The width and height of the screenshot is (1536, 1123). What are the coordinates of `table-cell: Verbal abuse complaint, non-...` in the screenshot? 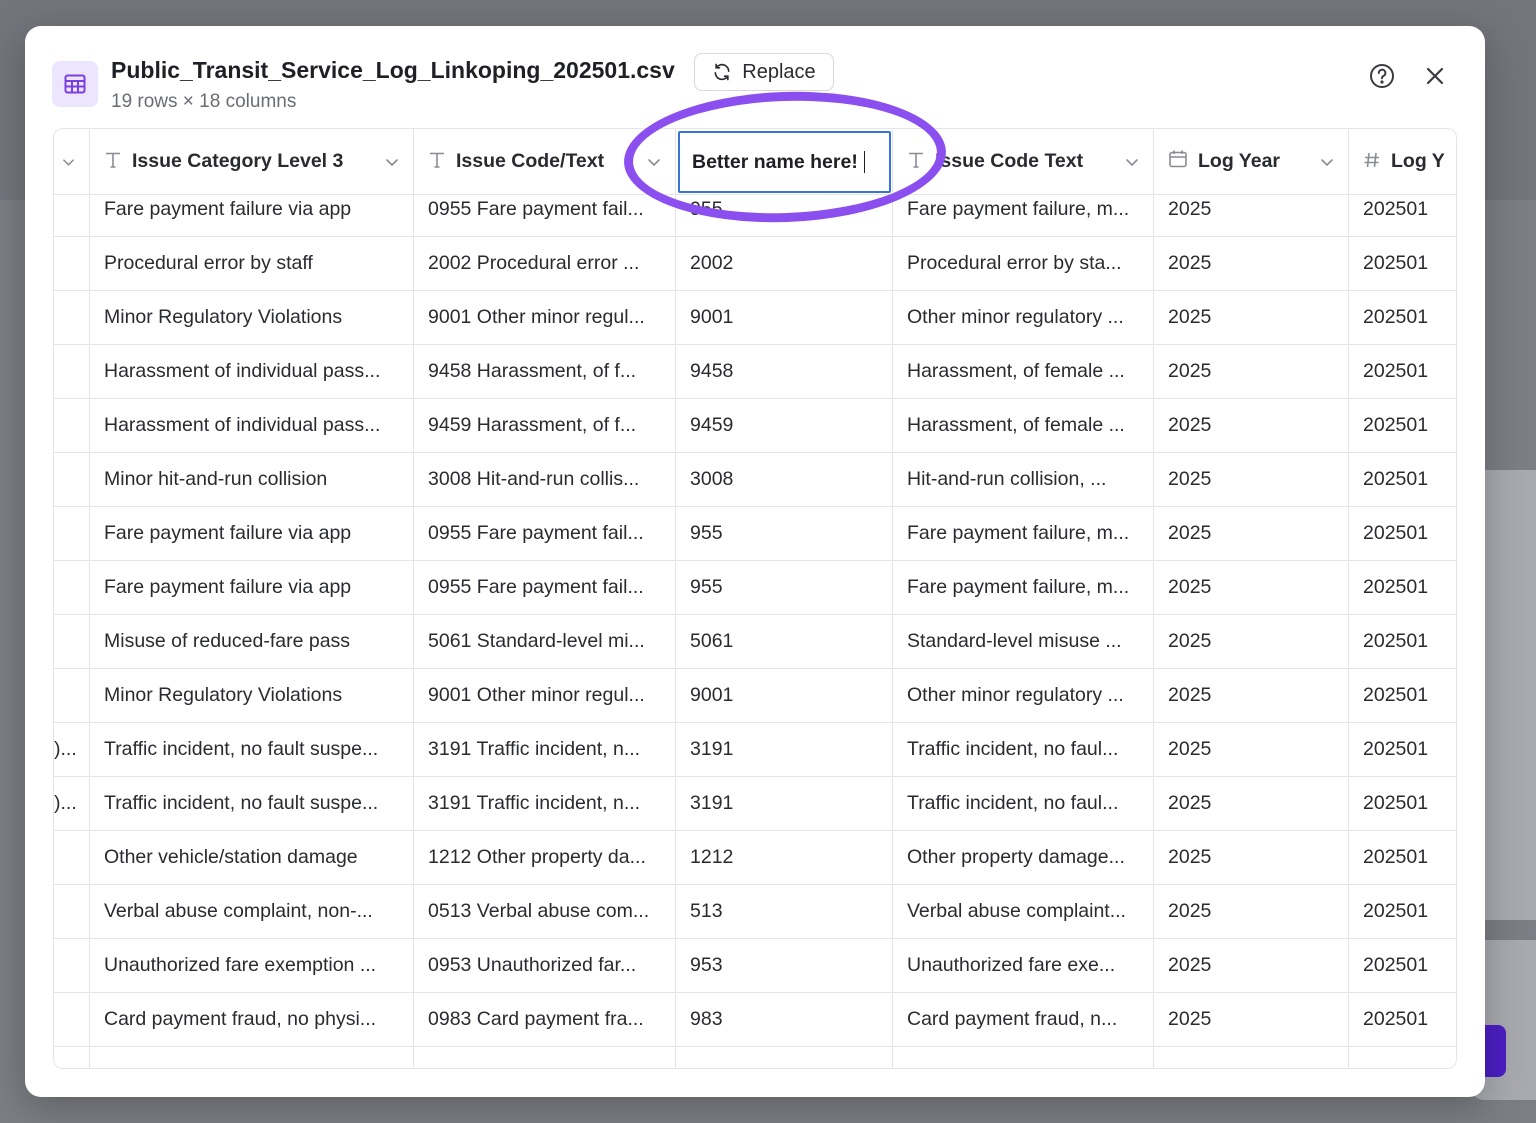 It's located at (252, 912).